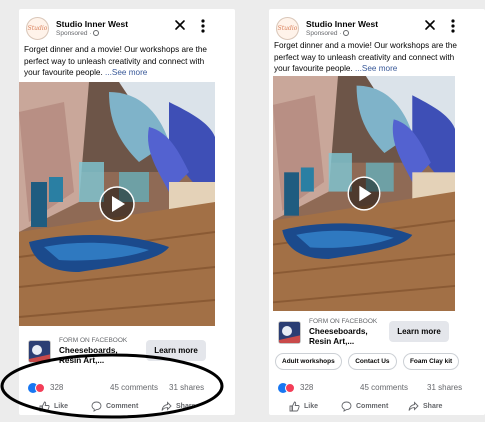 The height and width of the screenshot is (422, 485). I want to click on chip-contact-us: Contact Us, so click(372, 361).